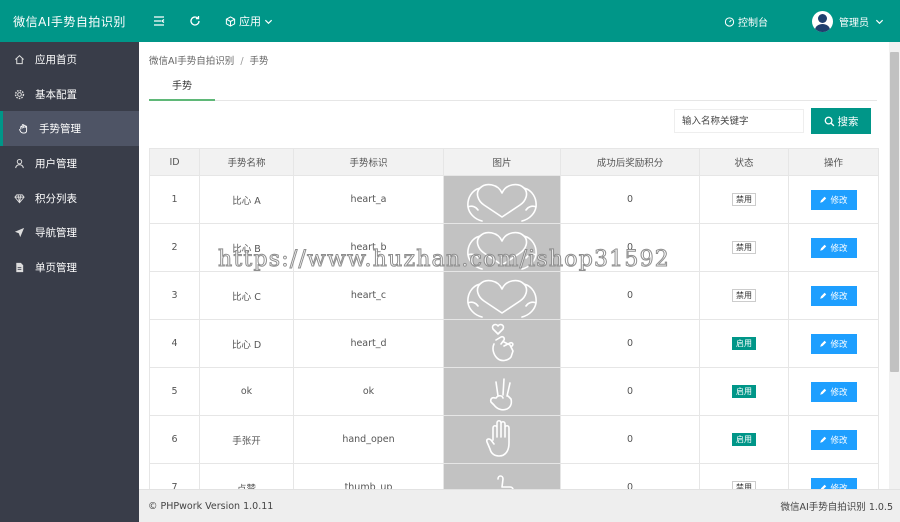 The image size is (900, 522). What do you see at coordinates (69, 21) in the screenshot?
I see `app-title: 微信AI手势自拍识别` at bounding box center [69, 21].